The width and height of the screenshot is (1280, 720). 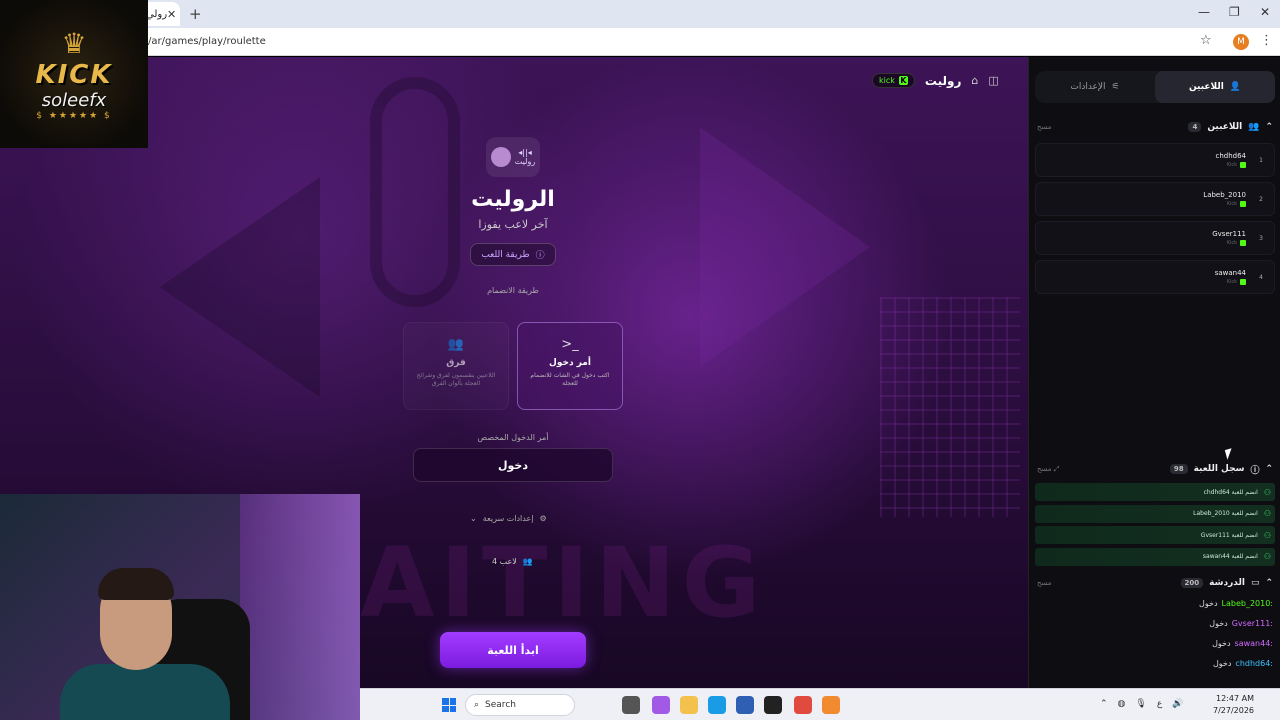 What do you see at coordinates (1206, 87) in the screenshot?
I see `tab-players-label: اللاعبين` at bounding box center [1206, 87].